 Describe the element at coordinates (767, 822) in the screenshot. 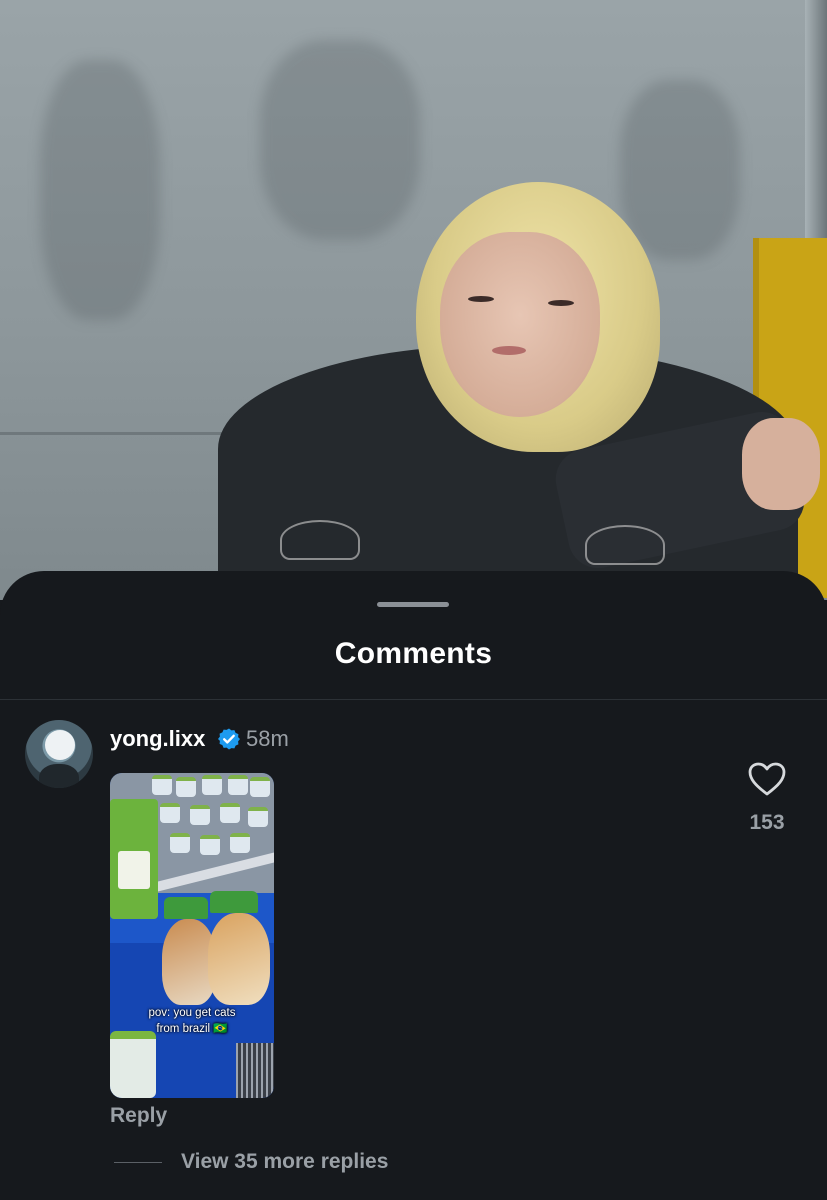

I see `like-count: 153` at that location.